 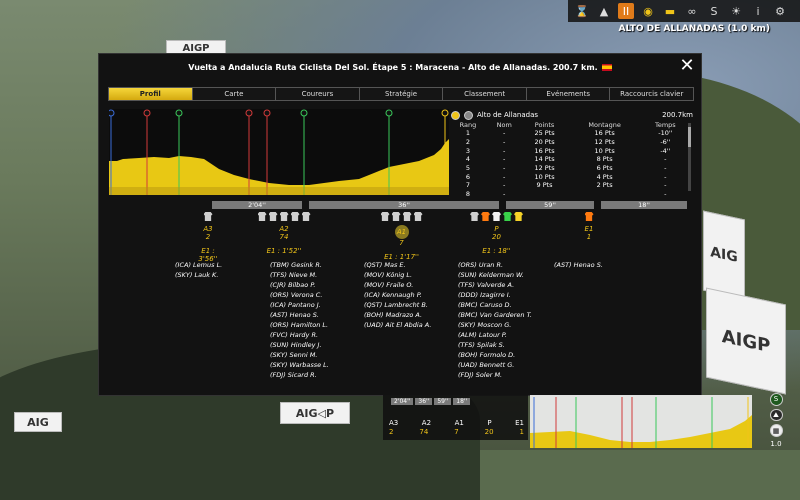 What do you see at coordinates (692, 11) in the screenshot?
I see `binoculars-icon: ∞` at bounding box center [692, 11].